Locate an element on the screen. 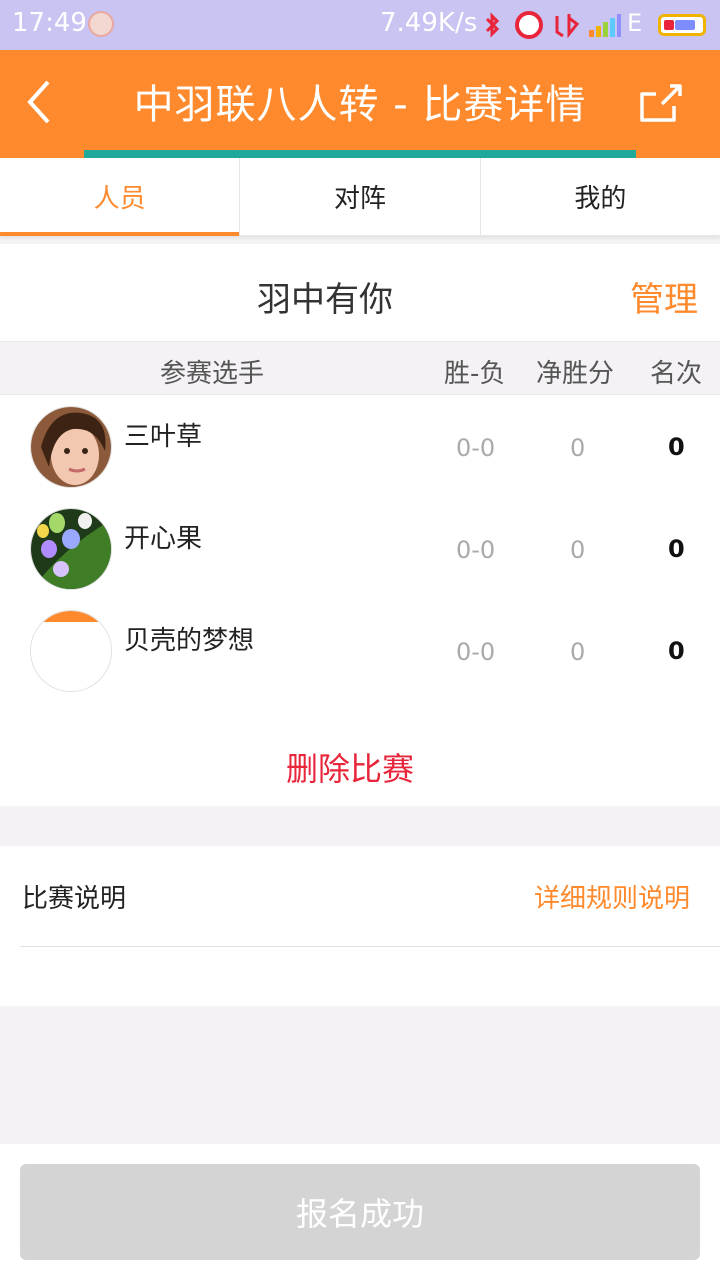  status-time: 17:49 is located at coordinates (49, 23).